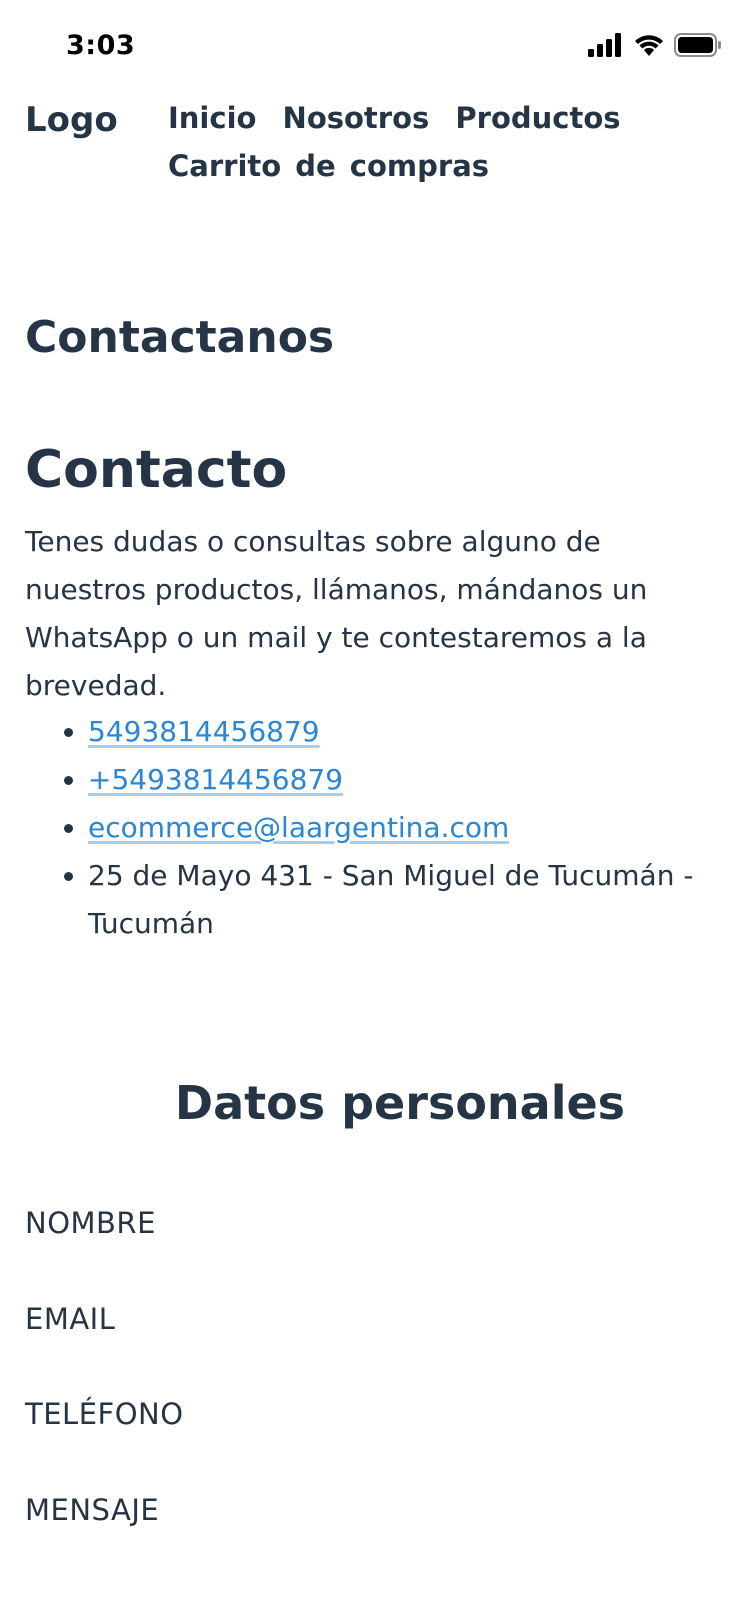 The width and height of the screenshot is (752, 1624). Describe the element at coordinates (400, 1103) in the screenshot. I see `form-heading: Datos personales` at that location.